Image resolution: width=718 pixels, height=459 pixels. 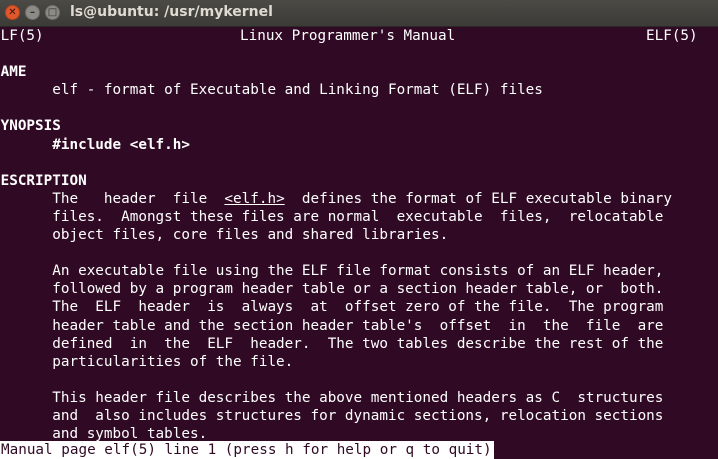 What do you see at coordinates (13, 72) in the screenshot?
I see `name-heading: NAME` at bounding box center [13, 72].